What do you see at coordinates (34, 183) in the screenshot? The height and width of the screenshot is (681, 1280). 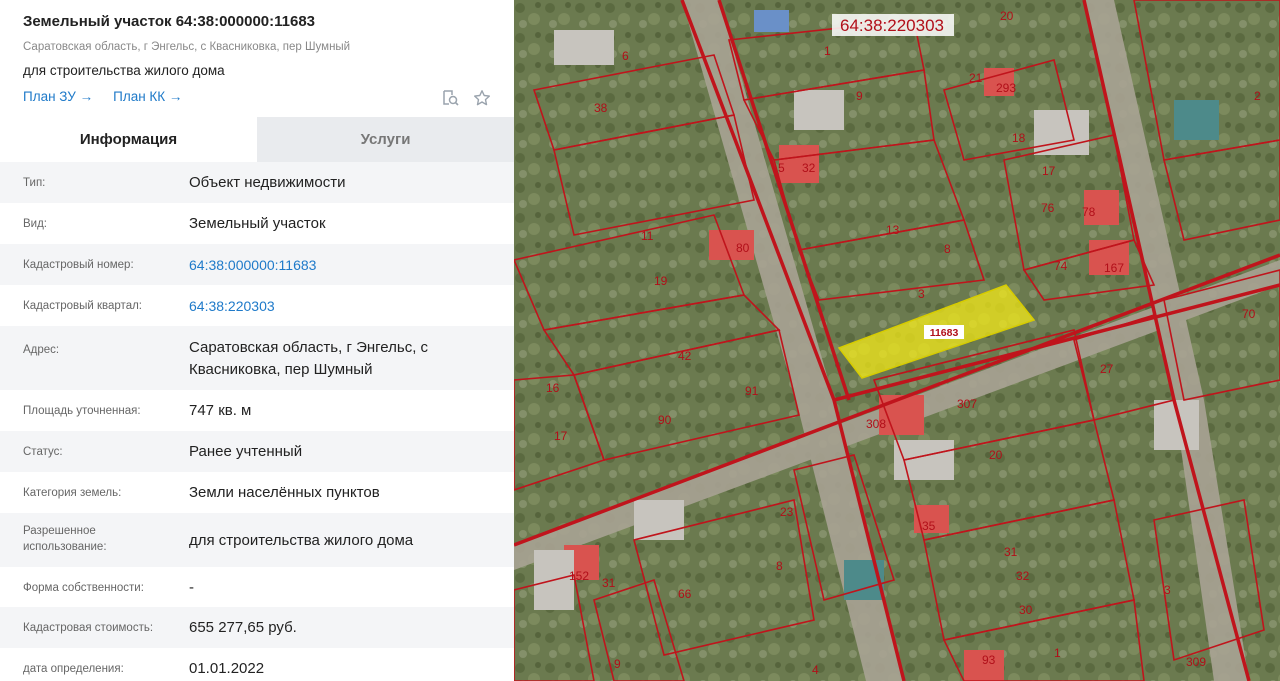 I see `row-label: Тип:` at bounding box center [34, 183].